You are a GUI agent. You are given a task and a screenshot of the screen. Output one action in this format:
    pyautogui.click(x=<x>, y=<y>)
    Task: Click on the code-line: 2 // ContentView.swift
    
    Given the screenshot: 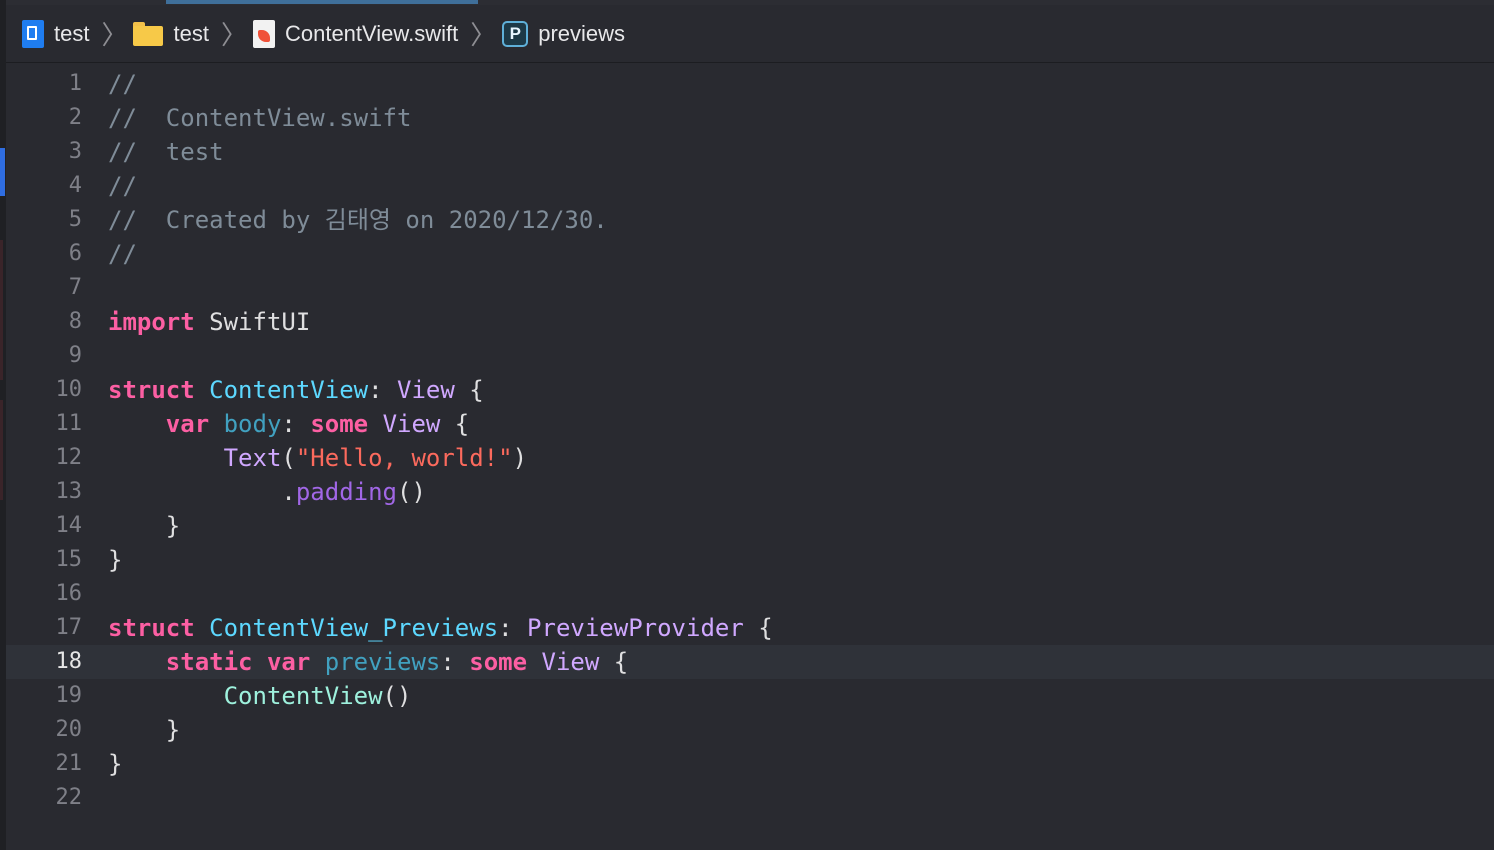 What is the action you would take?
    pyautogui.click(x=750, y=118)
    